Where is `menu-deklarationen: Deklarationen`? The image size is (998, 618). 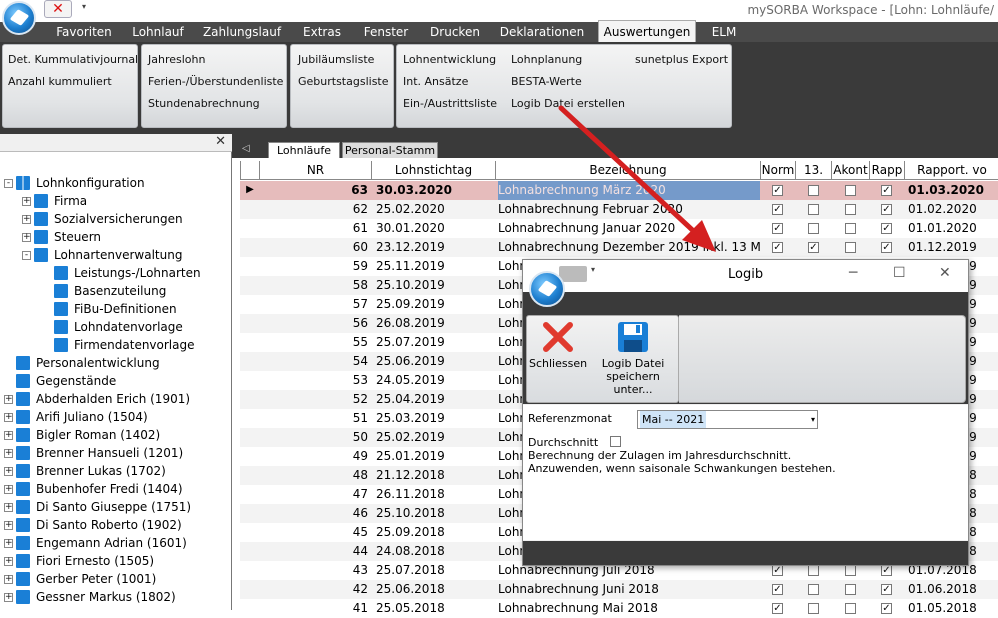 menu-deklarationen: Deklarationen is located at coordinates (542, 32).